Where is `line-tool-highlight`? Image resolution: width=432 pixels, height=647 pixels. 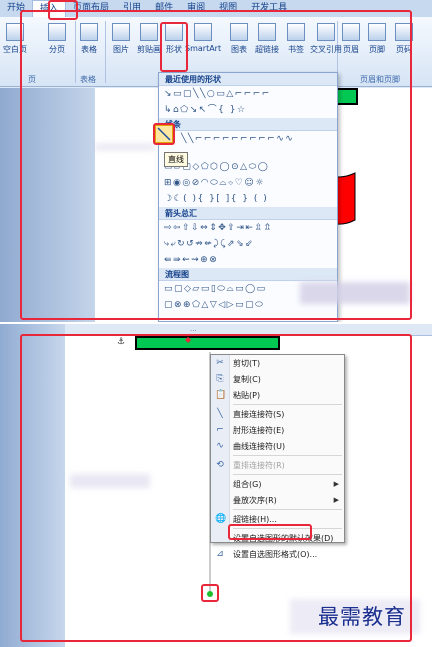 line-tool-highlight is located at coordinates (164, 134).